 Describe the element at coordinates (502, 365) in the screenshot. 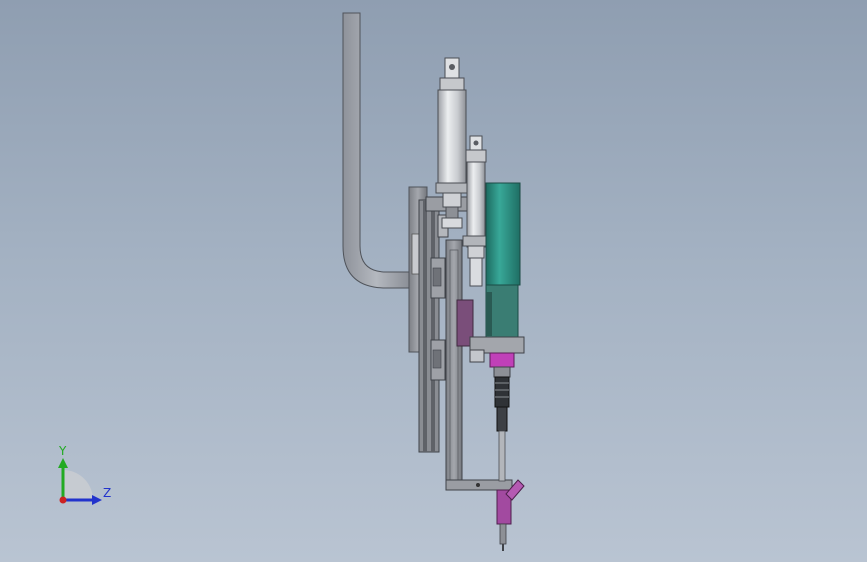

I see `coupling-icon` at that location.